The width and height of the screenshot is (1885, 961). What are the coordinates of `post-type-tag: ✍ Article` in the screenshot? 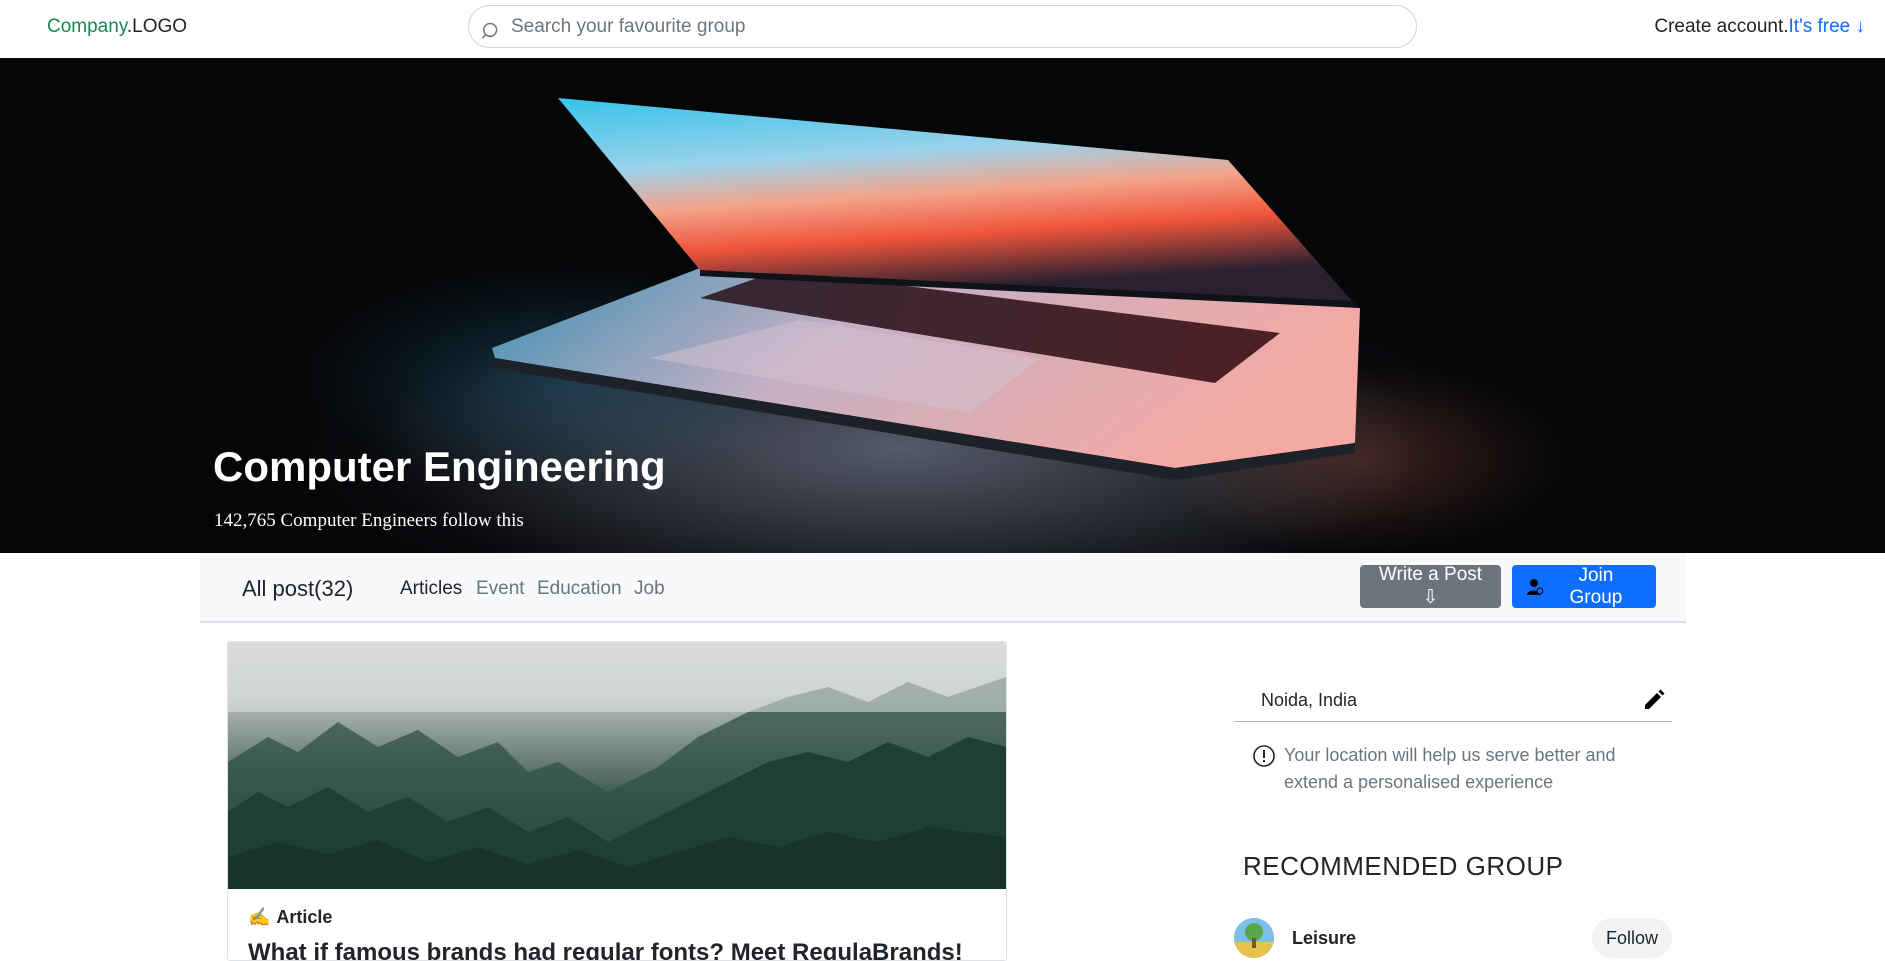 It's located at (290, 917).